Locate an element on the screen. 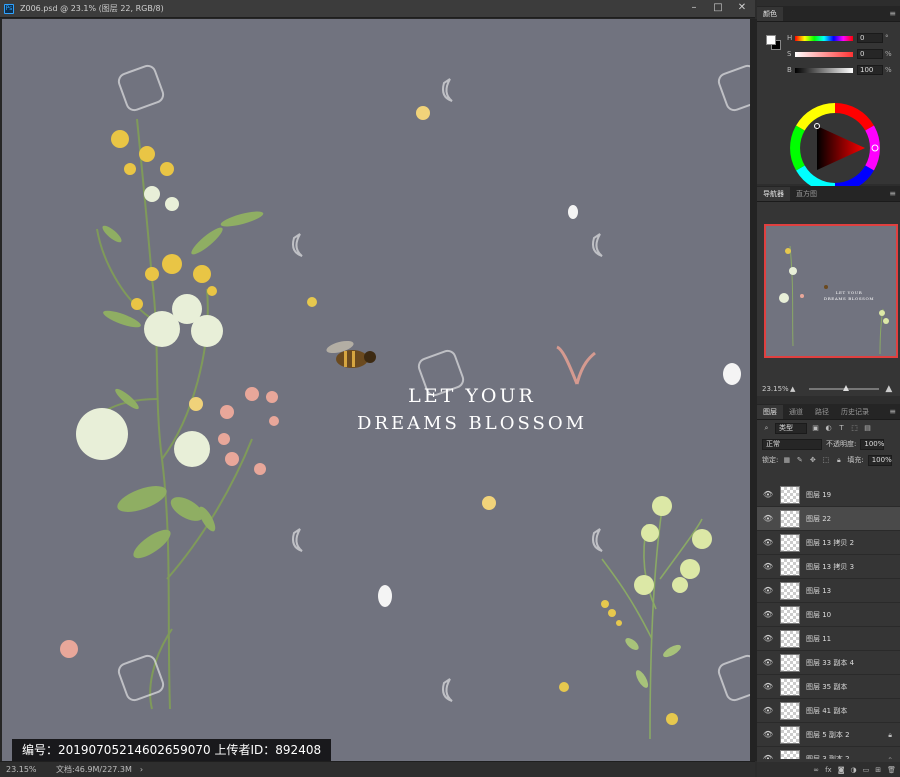 The width and height of the screenshot is (900, 777). layer-name: 图层 13 拷贝 3 is located at coordinates (830, 567).